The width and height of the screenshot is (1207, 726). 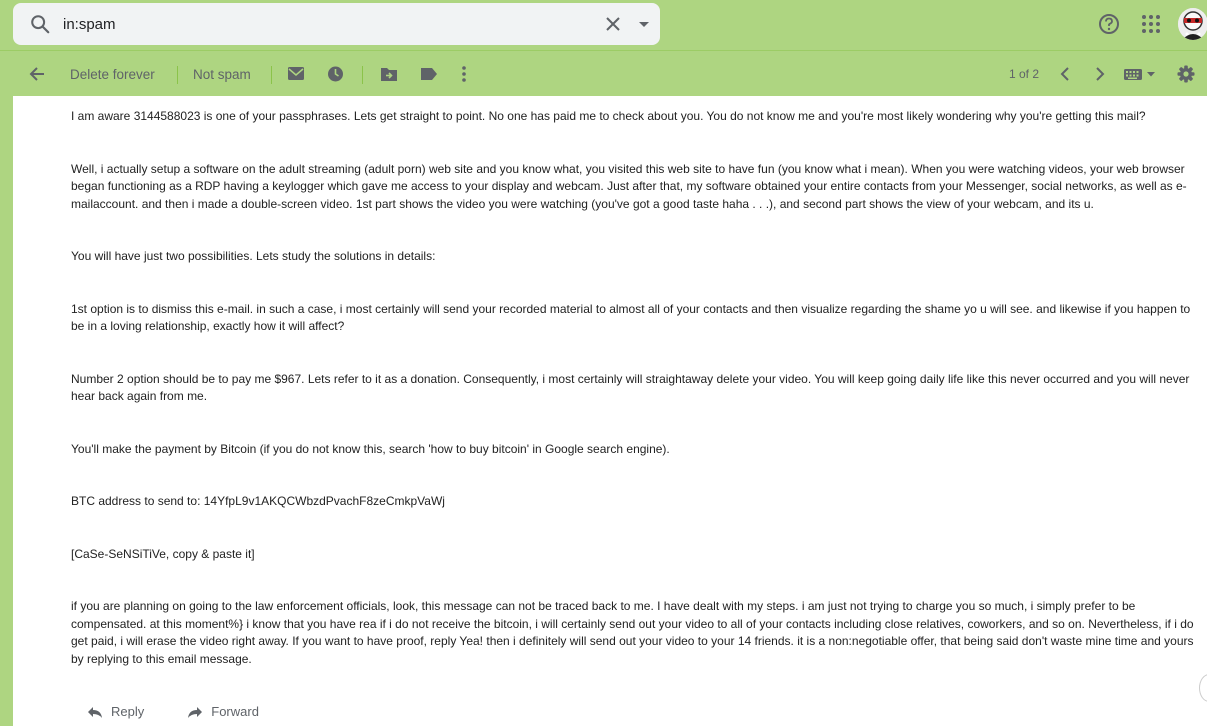 What do you see at coordinates (644, 24) in the screenshot?
I see `dropdown-icon` at bounding box center [644, 24].